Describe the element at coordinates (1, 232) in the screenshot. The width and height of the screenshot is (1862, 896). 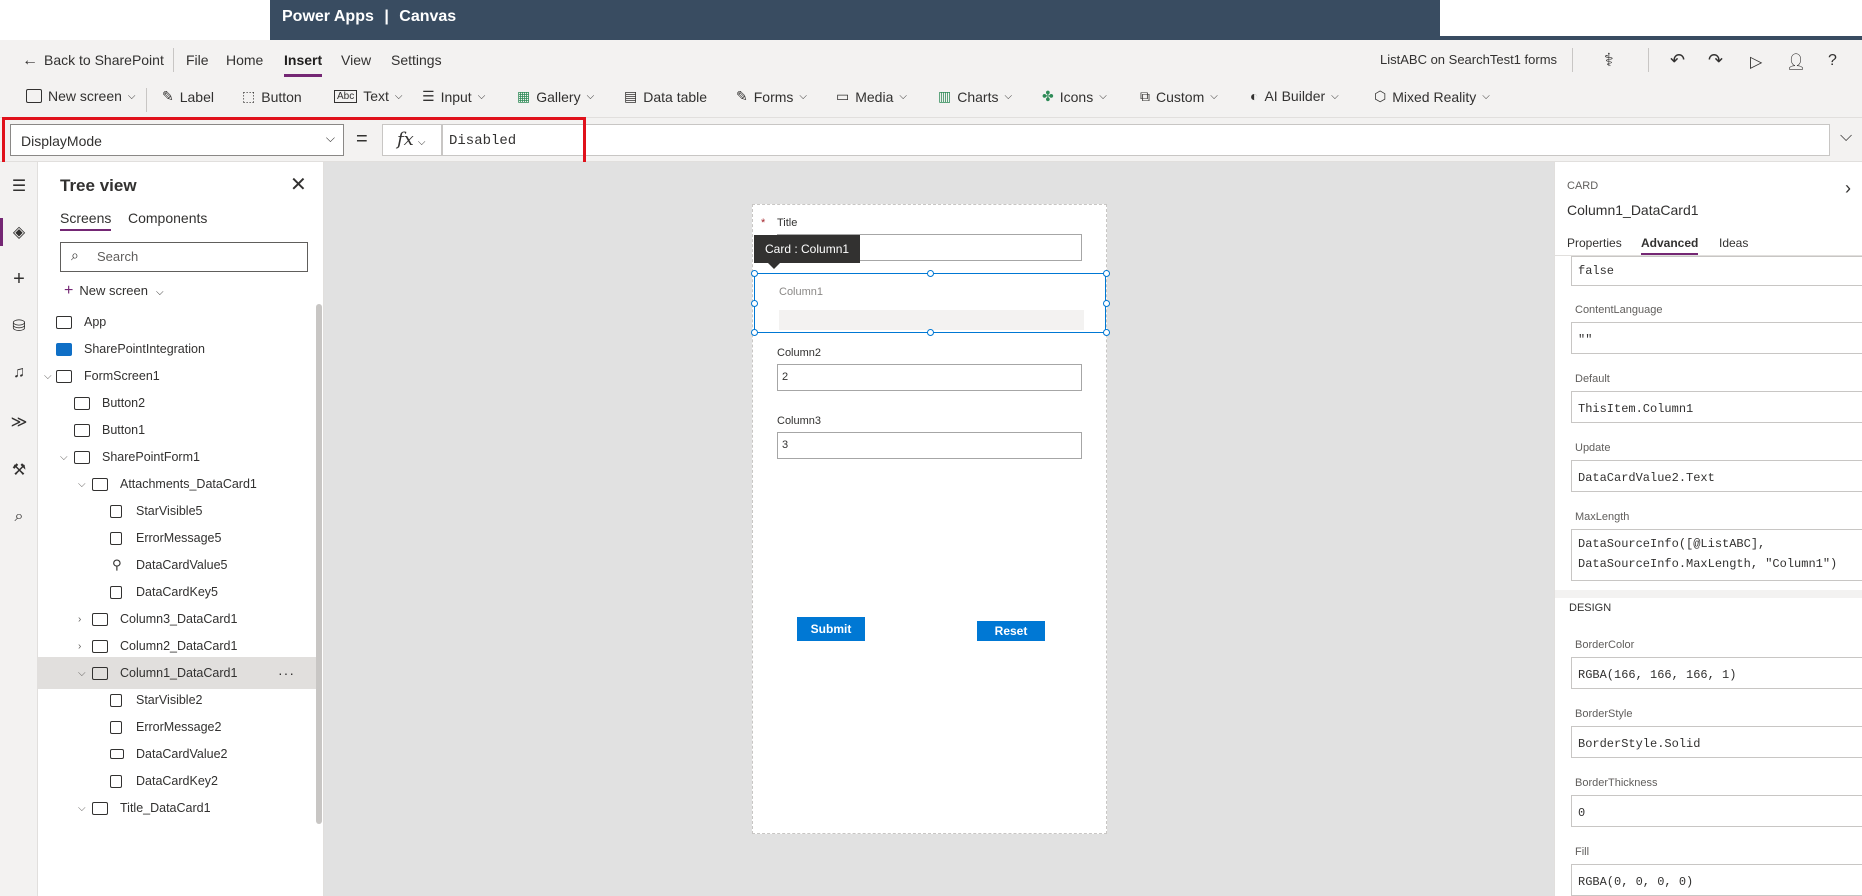
I see `active-rail-indicator` at that location.